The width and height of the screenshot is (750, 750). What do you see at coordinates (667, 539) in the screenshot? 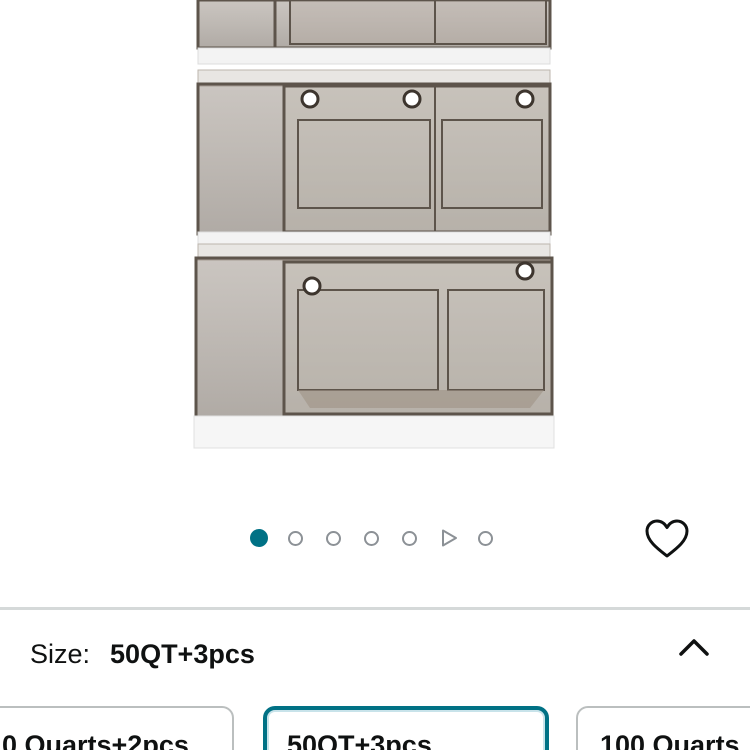
I see `heart-outline-icon` at bounding box center [667, 539].